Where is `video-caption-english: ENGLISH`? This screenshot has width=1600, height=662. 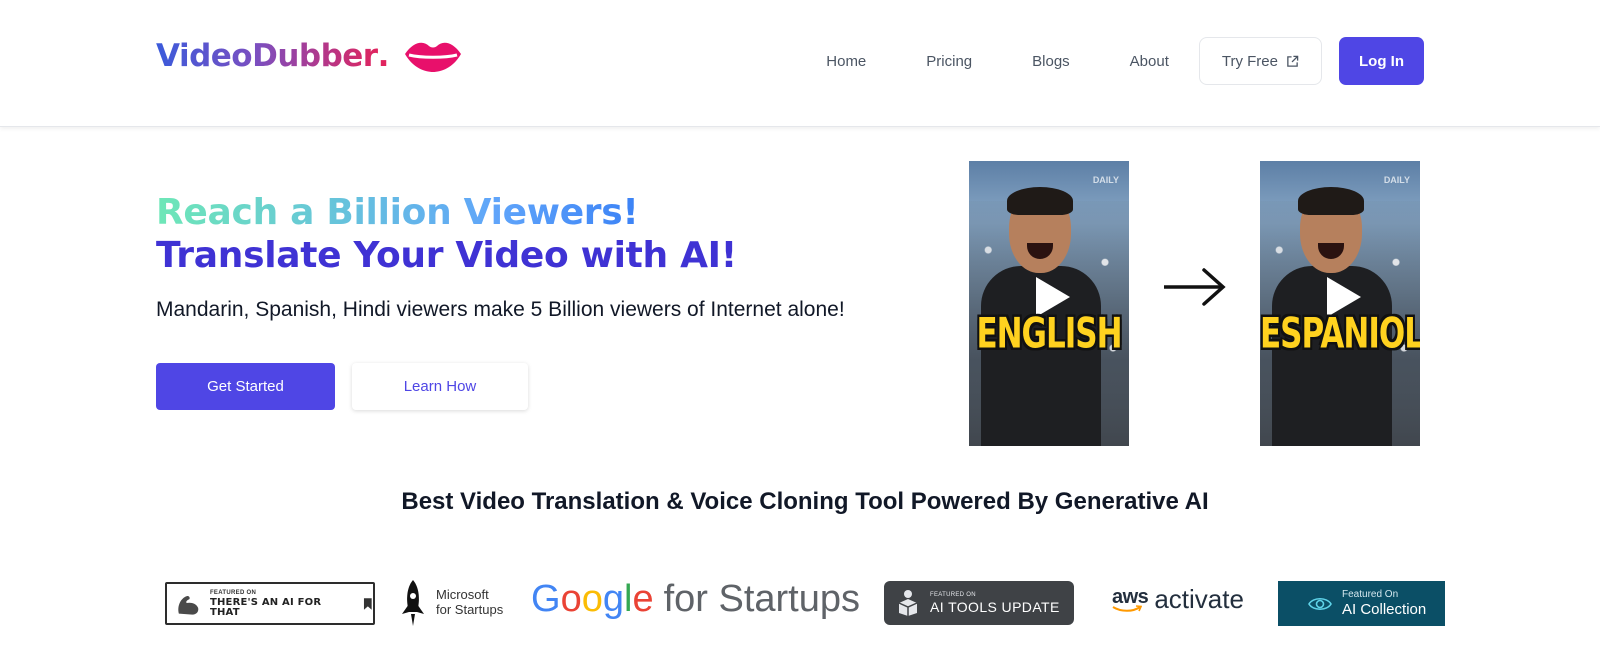 video-caption-english: ENGLISH is located at coordinates (1049, 334).